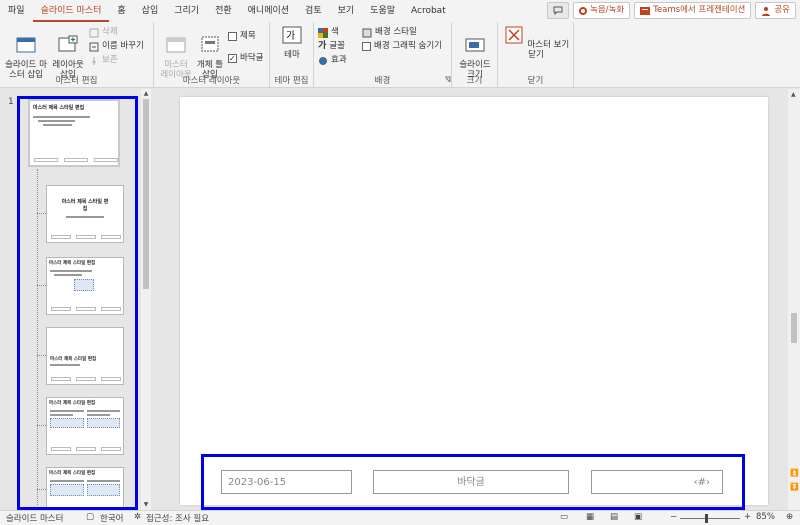 Image resolution: width=800 pixels, height=525 pixels. I want to click on close-master-view-button: 마스터 보기 닫기, so click(536, 42).